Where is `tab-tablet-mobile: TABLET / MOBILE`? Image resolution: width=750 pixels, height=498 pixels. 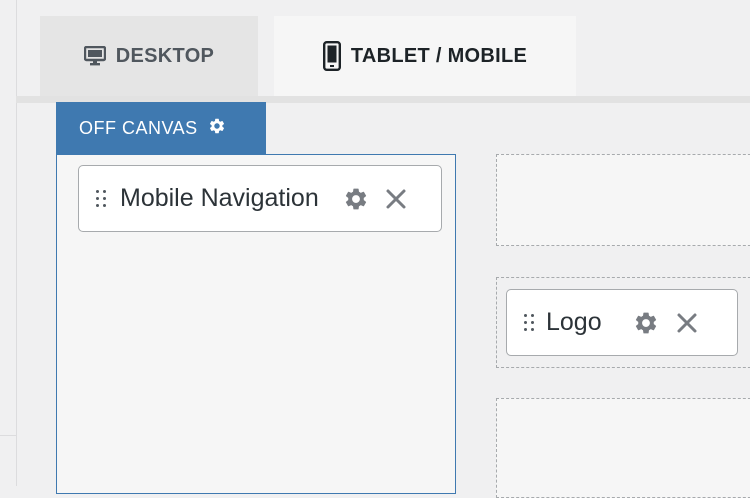 tab-tablet-mobile: TABLET / MOBILE is located at coordinates (425, 59).